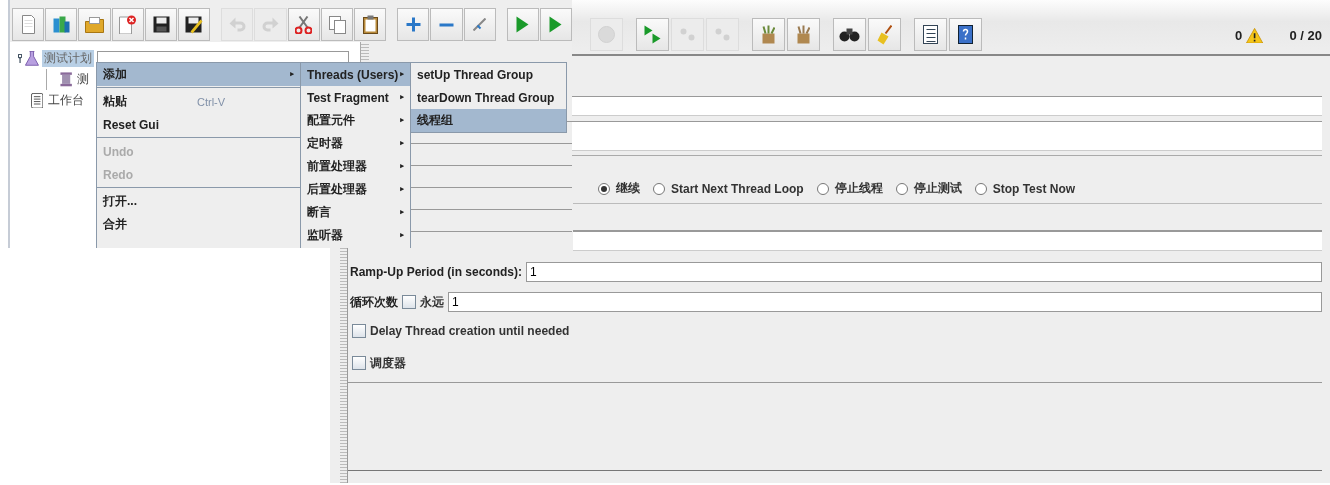 This screenshot has width=1330, height=485. What do you see at coordinates (344, 364) in the screenshot?
I see `splitter-handle` at bounding box center [344, 364].